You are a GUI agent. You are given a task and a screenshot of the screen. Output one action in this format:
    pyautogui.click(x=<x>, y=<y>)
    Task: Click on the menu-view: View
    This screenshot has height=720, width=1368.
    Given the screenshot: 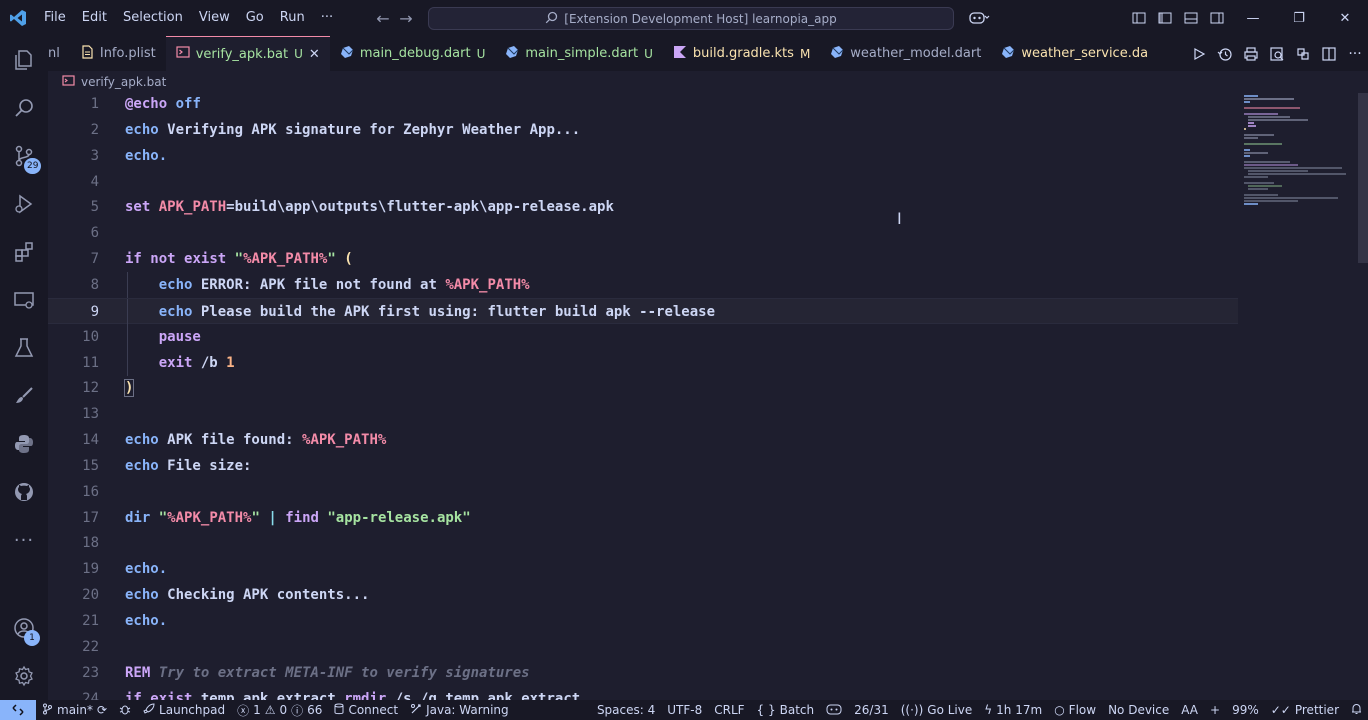 What is the action you would take?
    pyautogui.click(x=214, y=18)
    